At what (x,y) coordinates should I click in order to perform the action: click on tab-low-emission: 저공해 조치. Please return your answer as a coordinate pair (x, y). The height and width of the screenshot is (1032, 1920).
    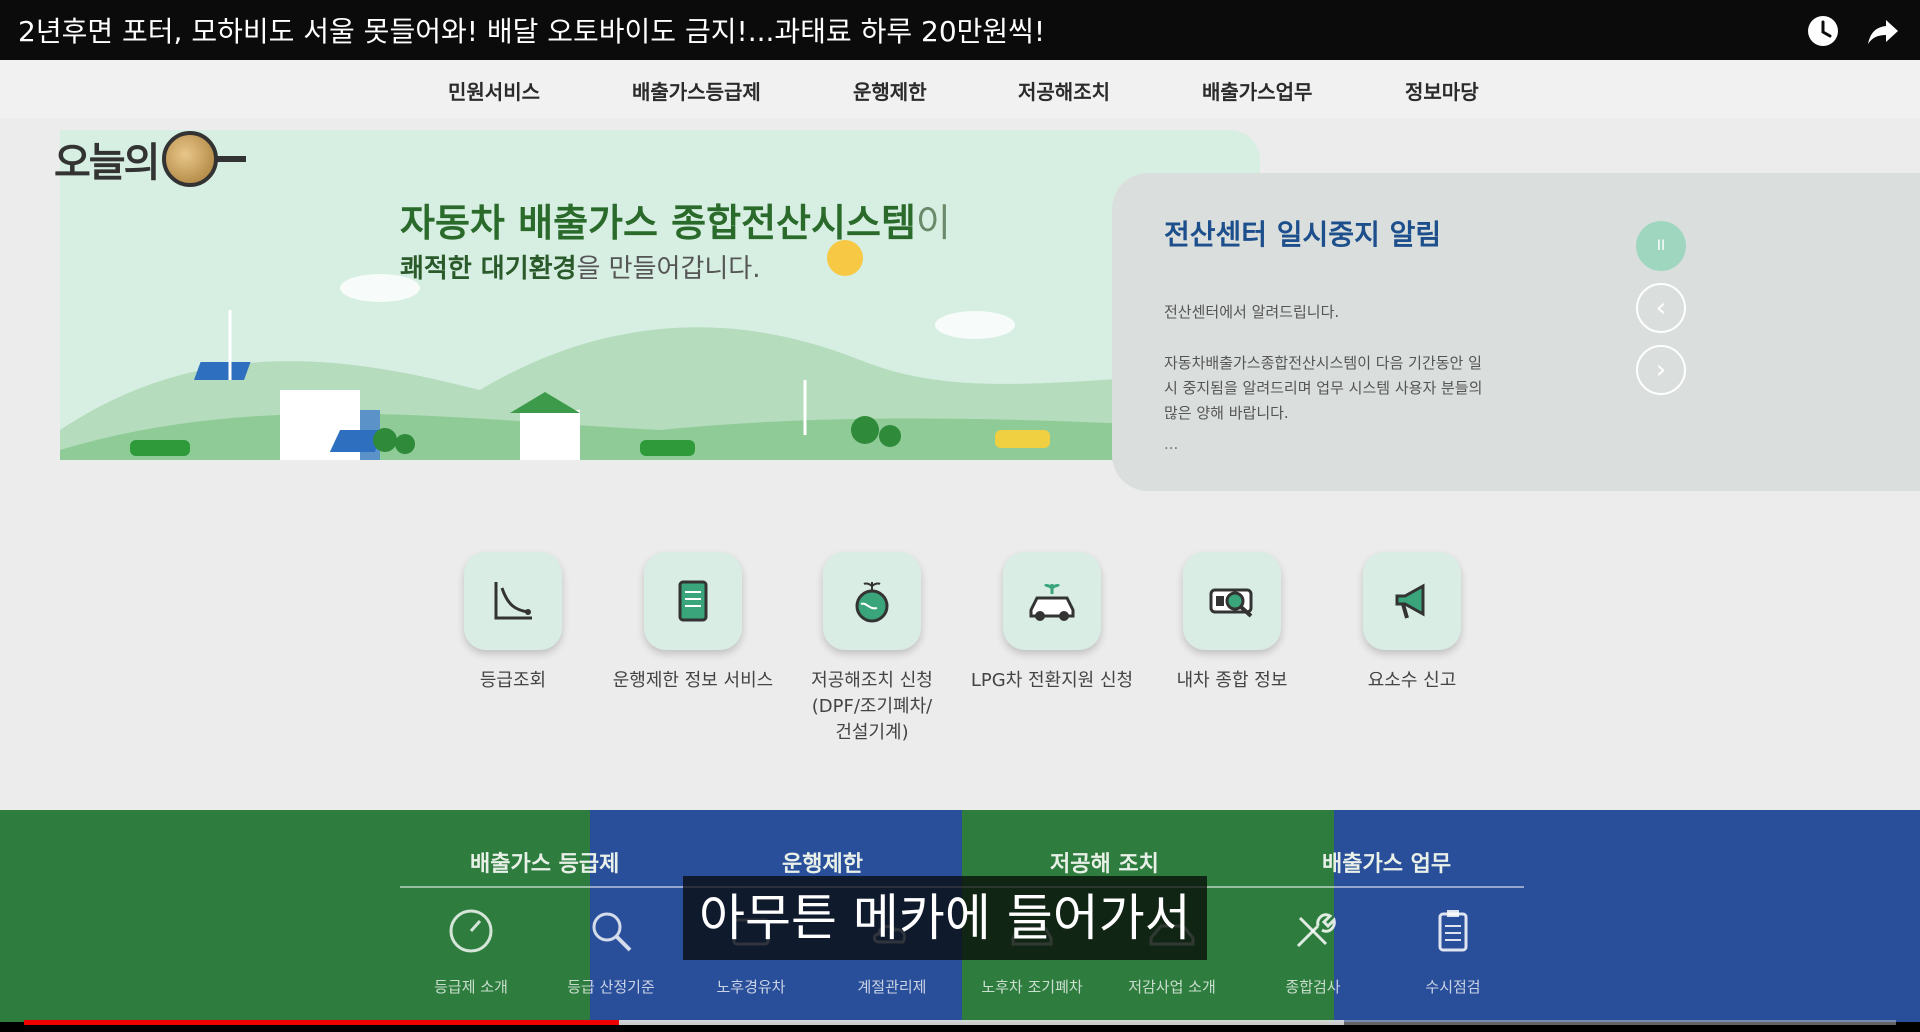
    Looking at the image, I should click on (1104, 862).